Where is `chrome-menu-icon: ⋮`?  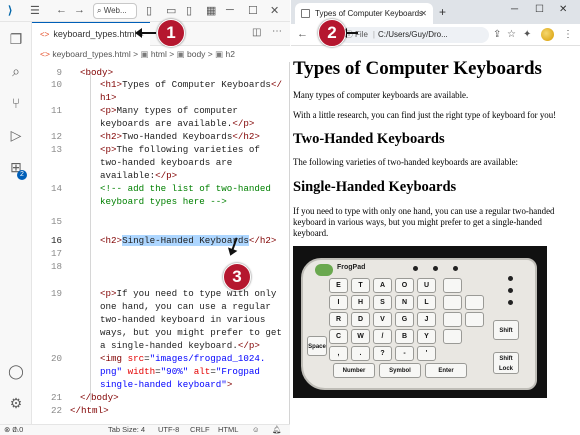 chrome-menu-icon: ⋮ is located at coordinates (568, 34).